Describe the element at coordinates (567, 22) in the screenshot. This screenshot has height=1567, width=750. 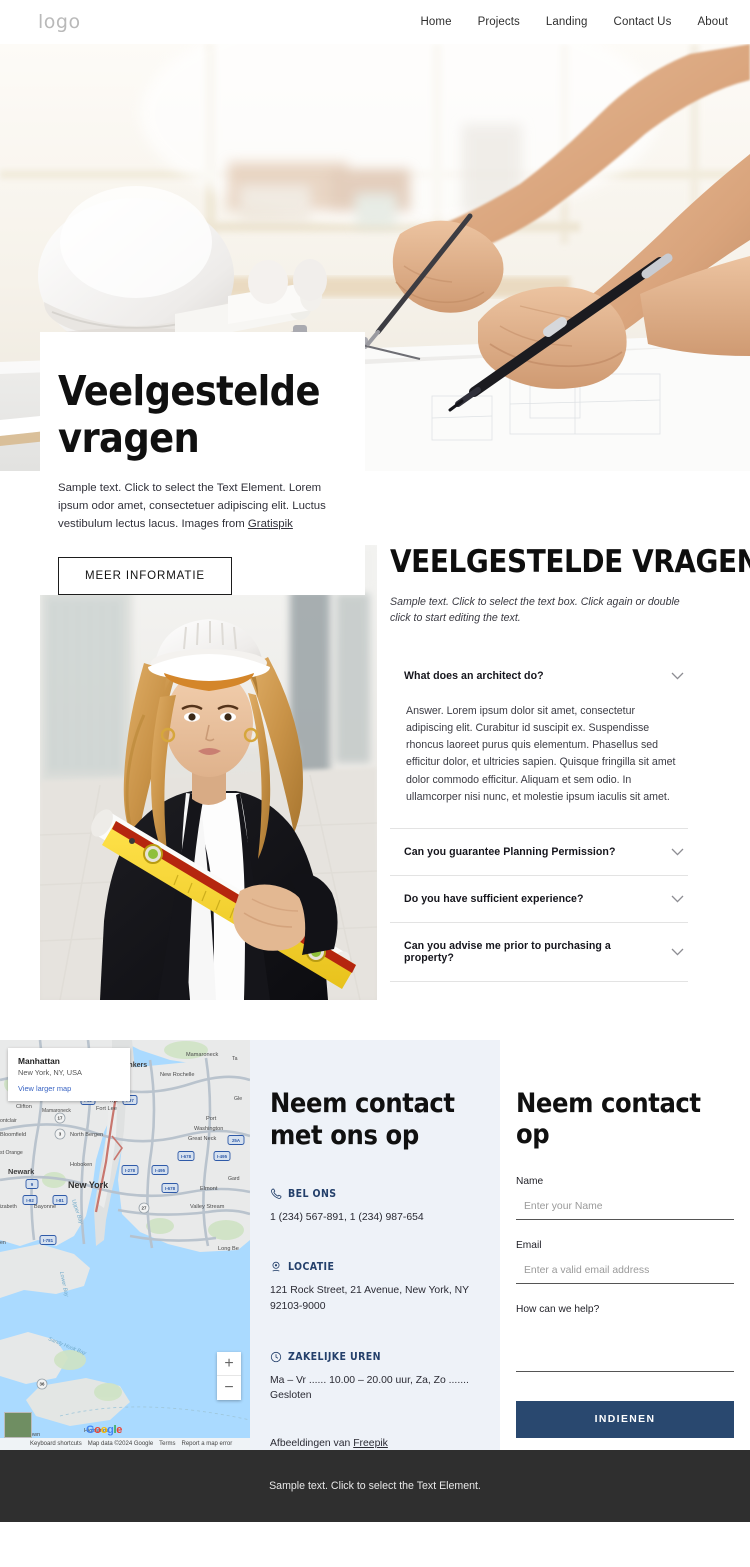
I see `nav-item-landing: Landing` at that location.